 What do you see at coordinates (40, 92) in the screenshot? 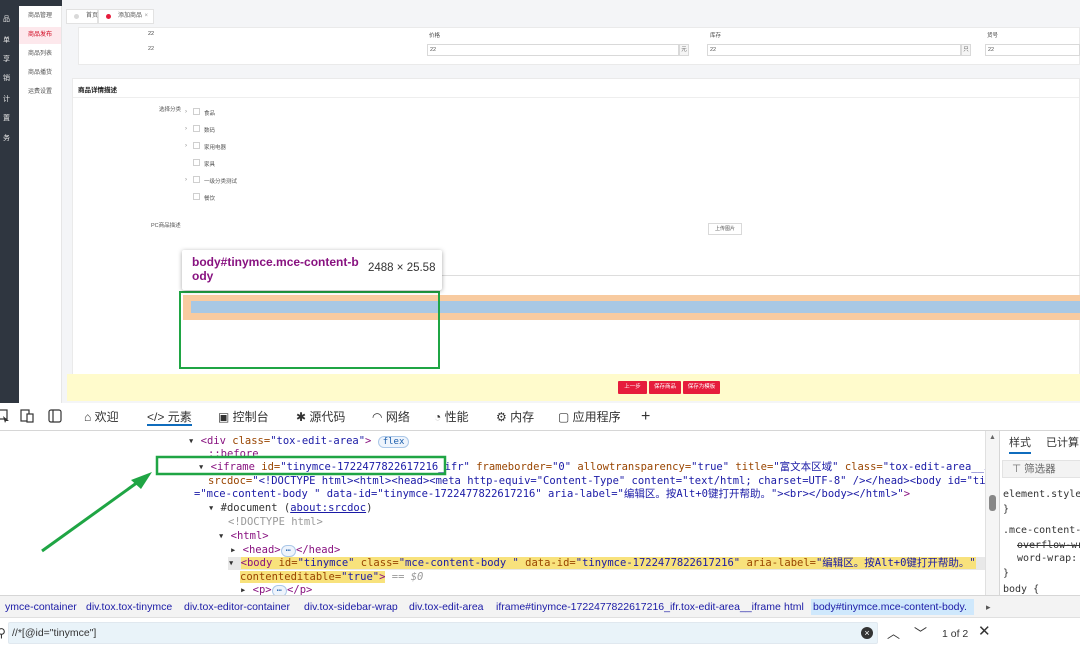
I see `submenu-item-shipping: 运费设置` at bounding box center [40, 92].